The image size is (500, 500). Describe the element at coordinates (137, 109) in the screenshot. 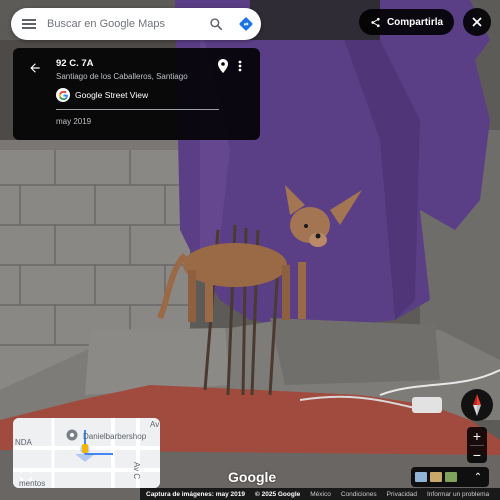

I see `divider` at that location.